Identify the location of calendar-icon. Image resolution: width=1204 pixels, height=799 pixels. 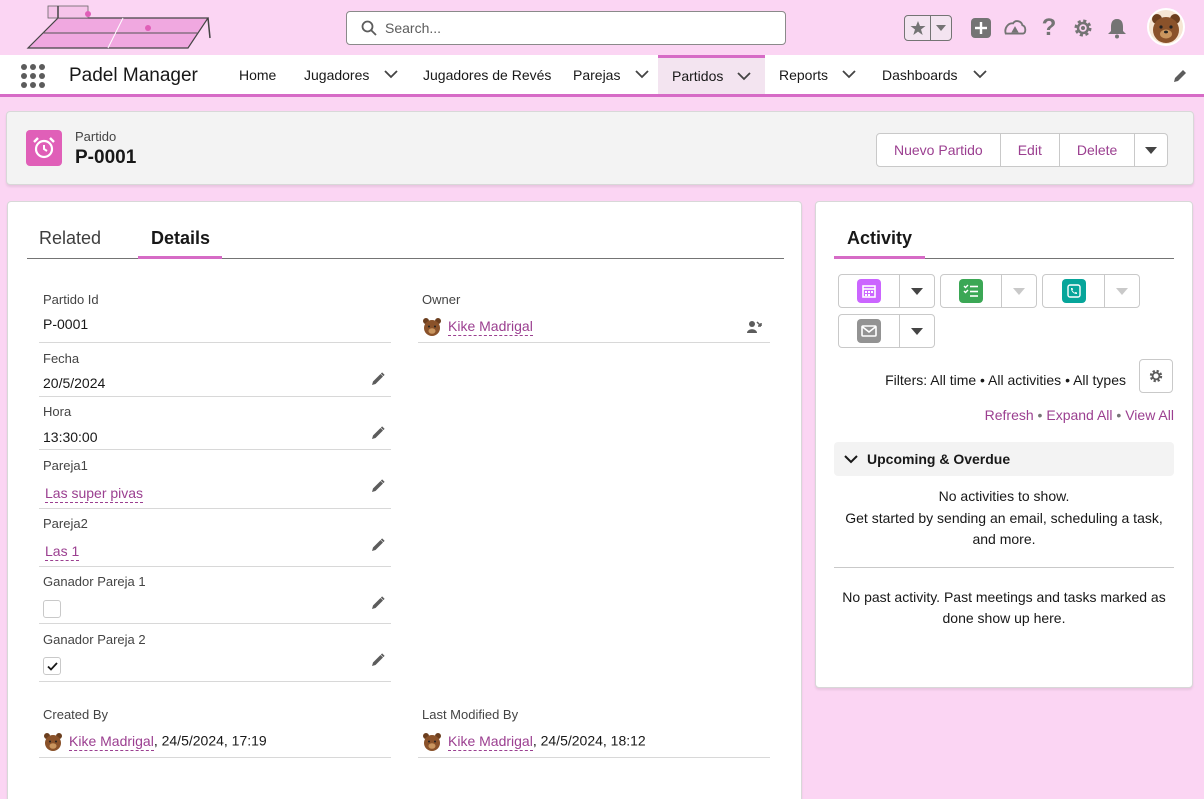
(869, 291).